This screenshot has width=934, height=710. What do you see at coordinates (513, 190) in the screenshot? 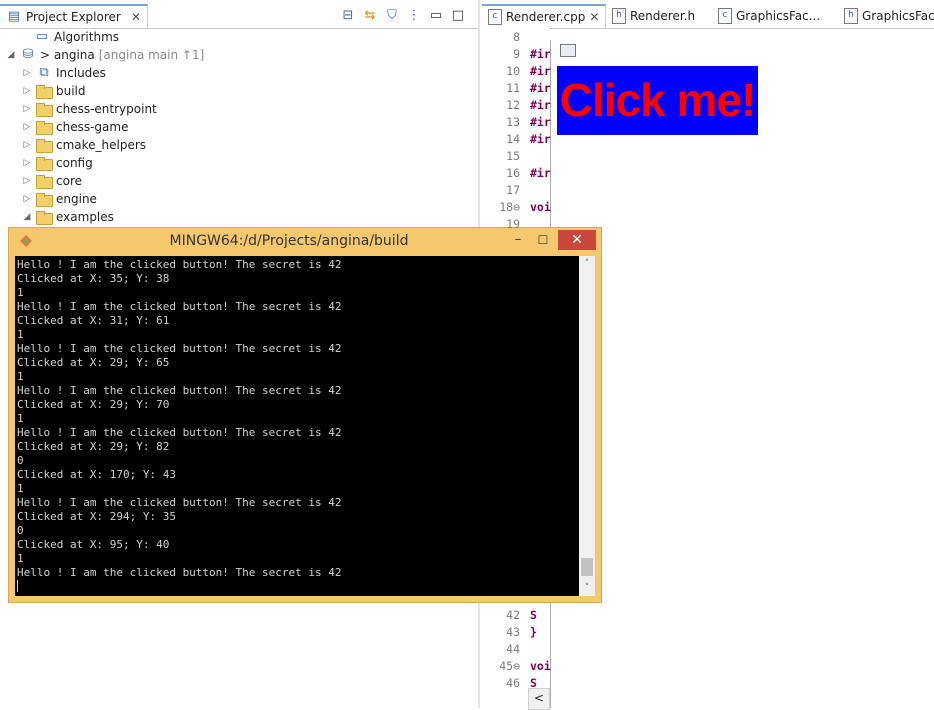
I see `line-number: 17` at bounding box center [513, 190].